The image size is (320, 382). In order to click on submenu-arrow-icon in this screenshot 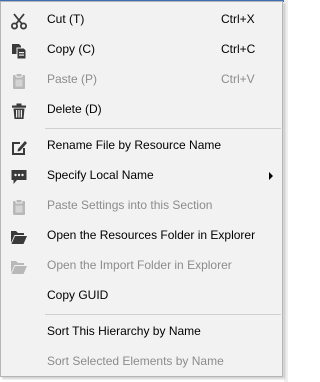, I will do `click(271, 176)`.